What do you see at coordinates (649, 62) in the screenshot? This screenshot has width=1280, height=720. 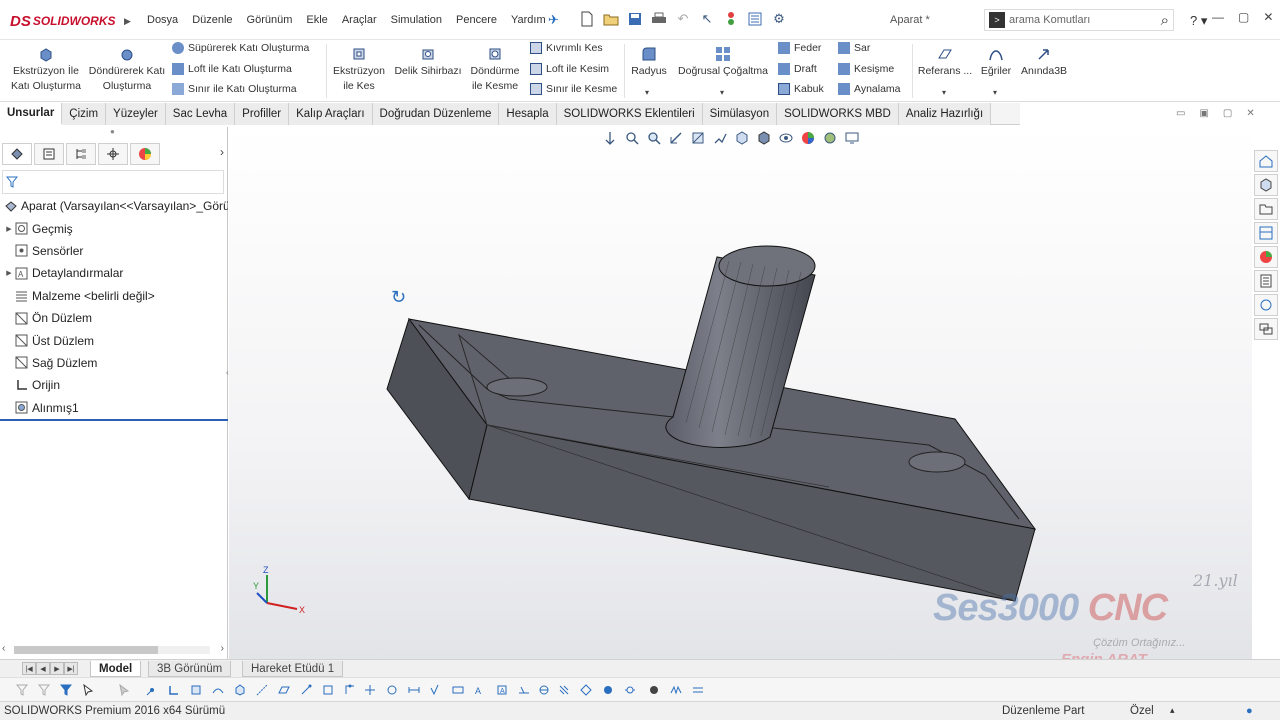 I see `fillet-button: Radyus` at bounding box center [649, 62].